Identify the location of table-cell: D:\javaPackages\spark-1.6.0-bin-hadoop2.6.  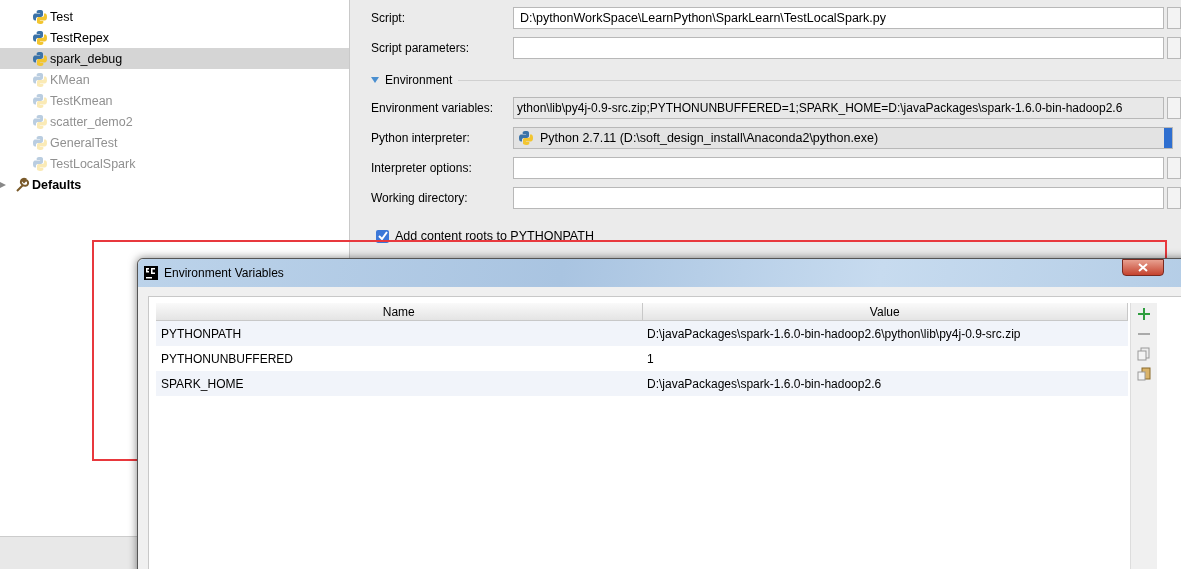
(885, 383).